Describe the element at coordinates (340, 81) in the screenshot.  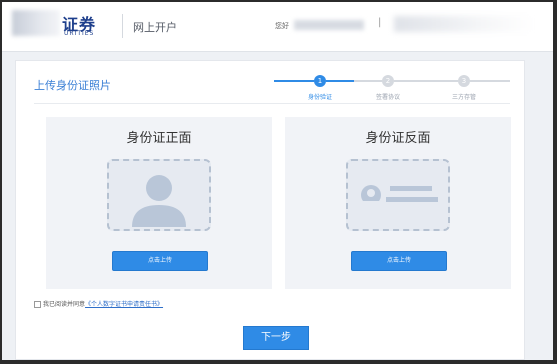
I see `step-line-active` at that location.